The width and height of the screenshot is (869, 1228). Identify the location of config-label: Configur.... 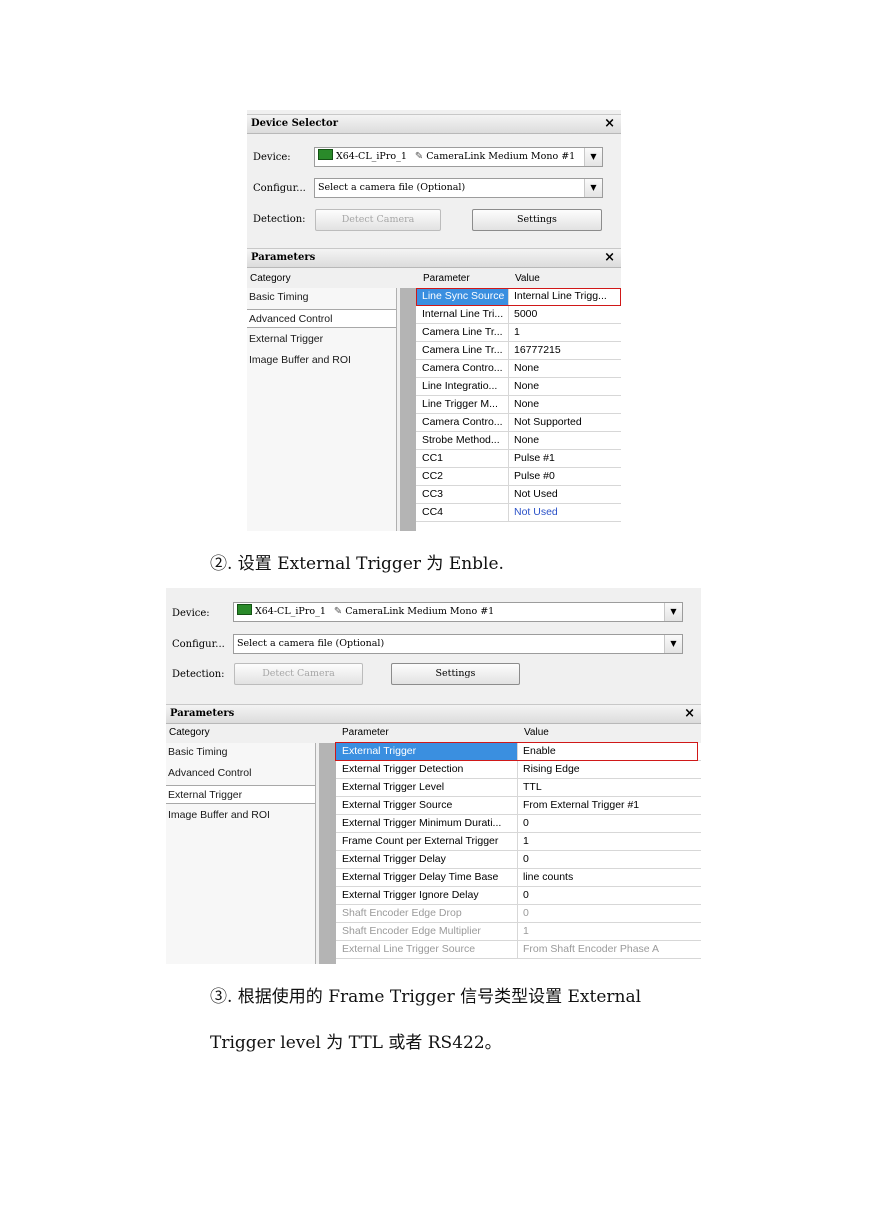
(198, 644).